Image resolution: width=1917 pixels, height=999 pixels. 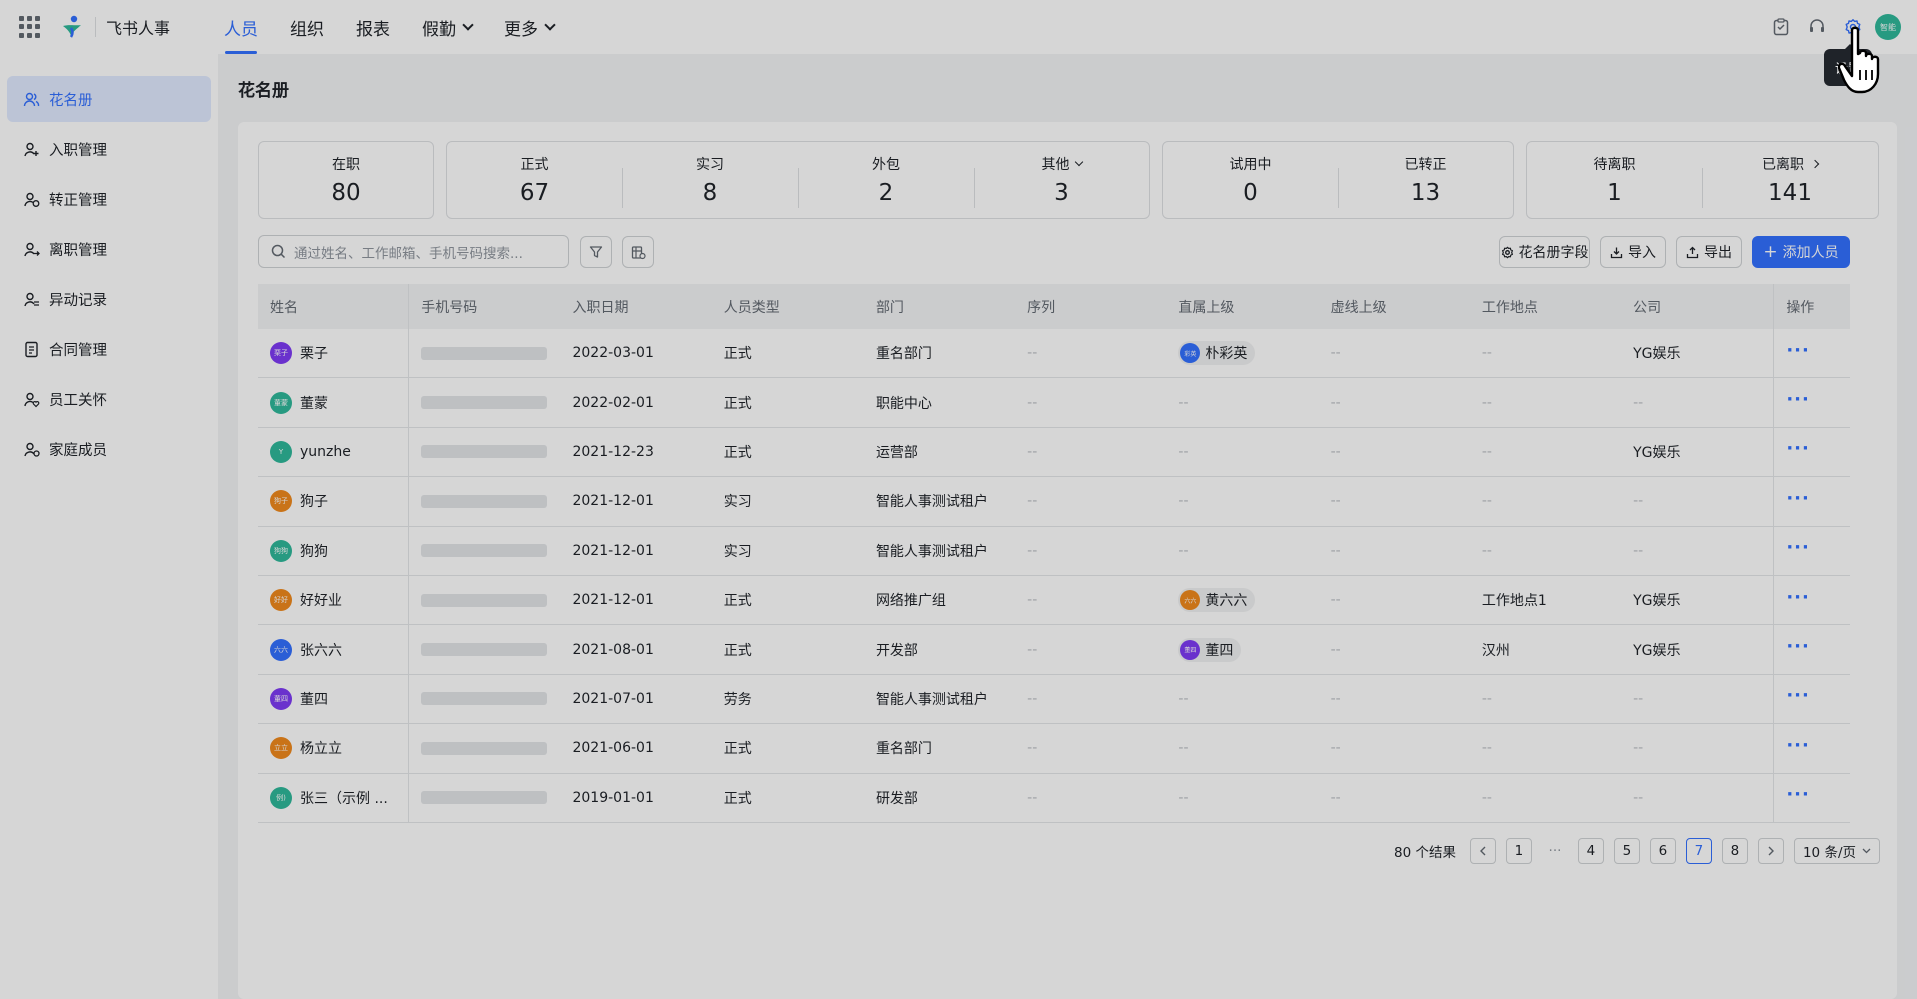 I want to click on col-header-department: 部门, so click(x=939, y=306).